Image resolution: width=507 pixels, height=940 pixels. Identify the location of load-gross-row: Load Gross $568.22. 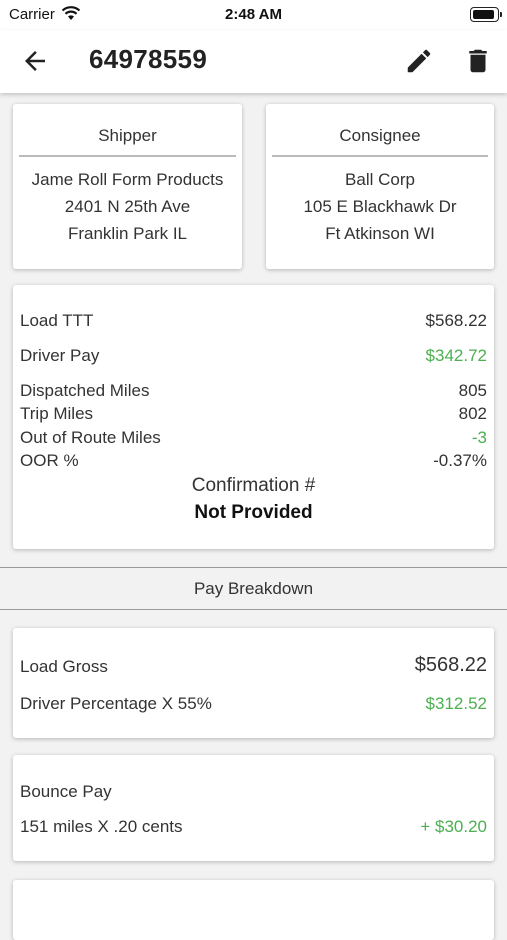
(253, 665).